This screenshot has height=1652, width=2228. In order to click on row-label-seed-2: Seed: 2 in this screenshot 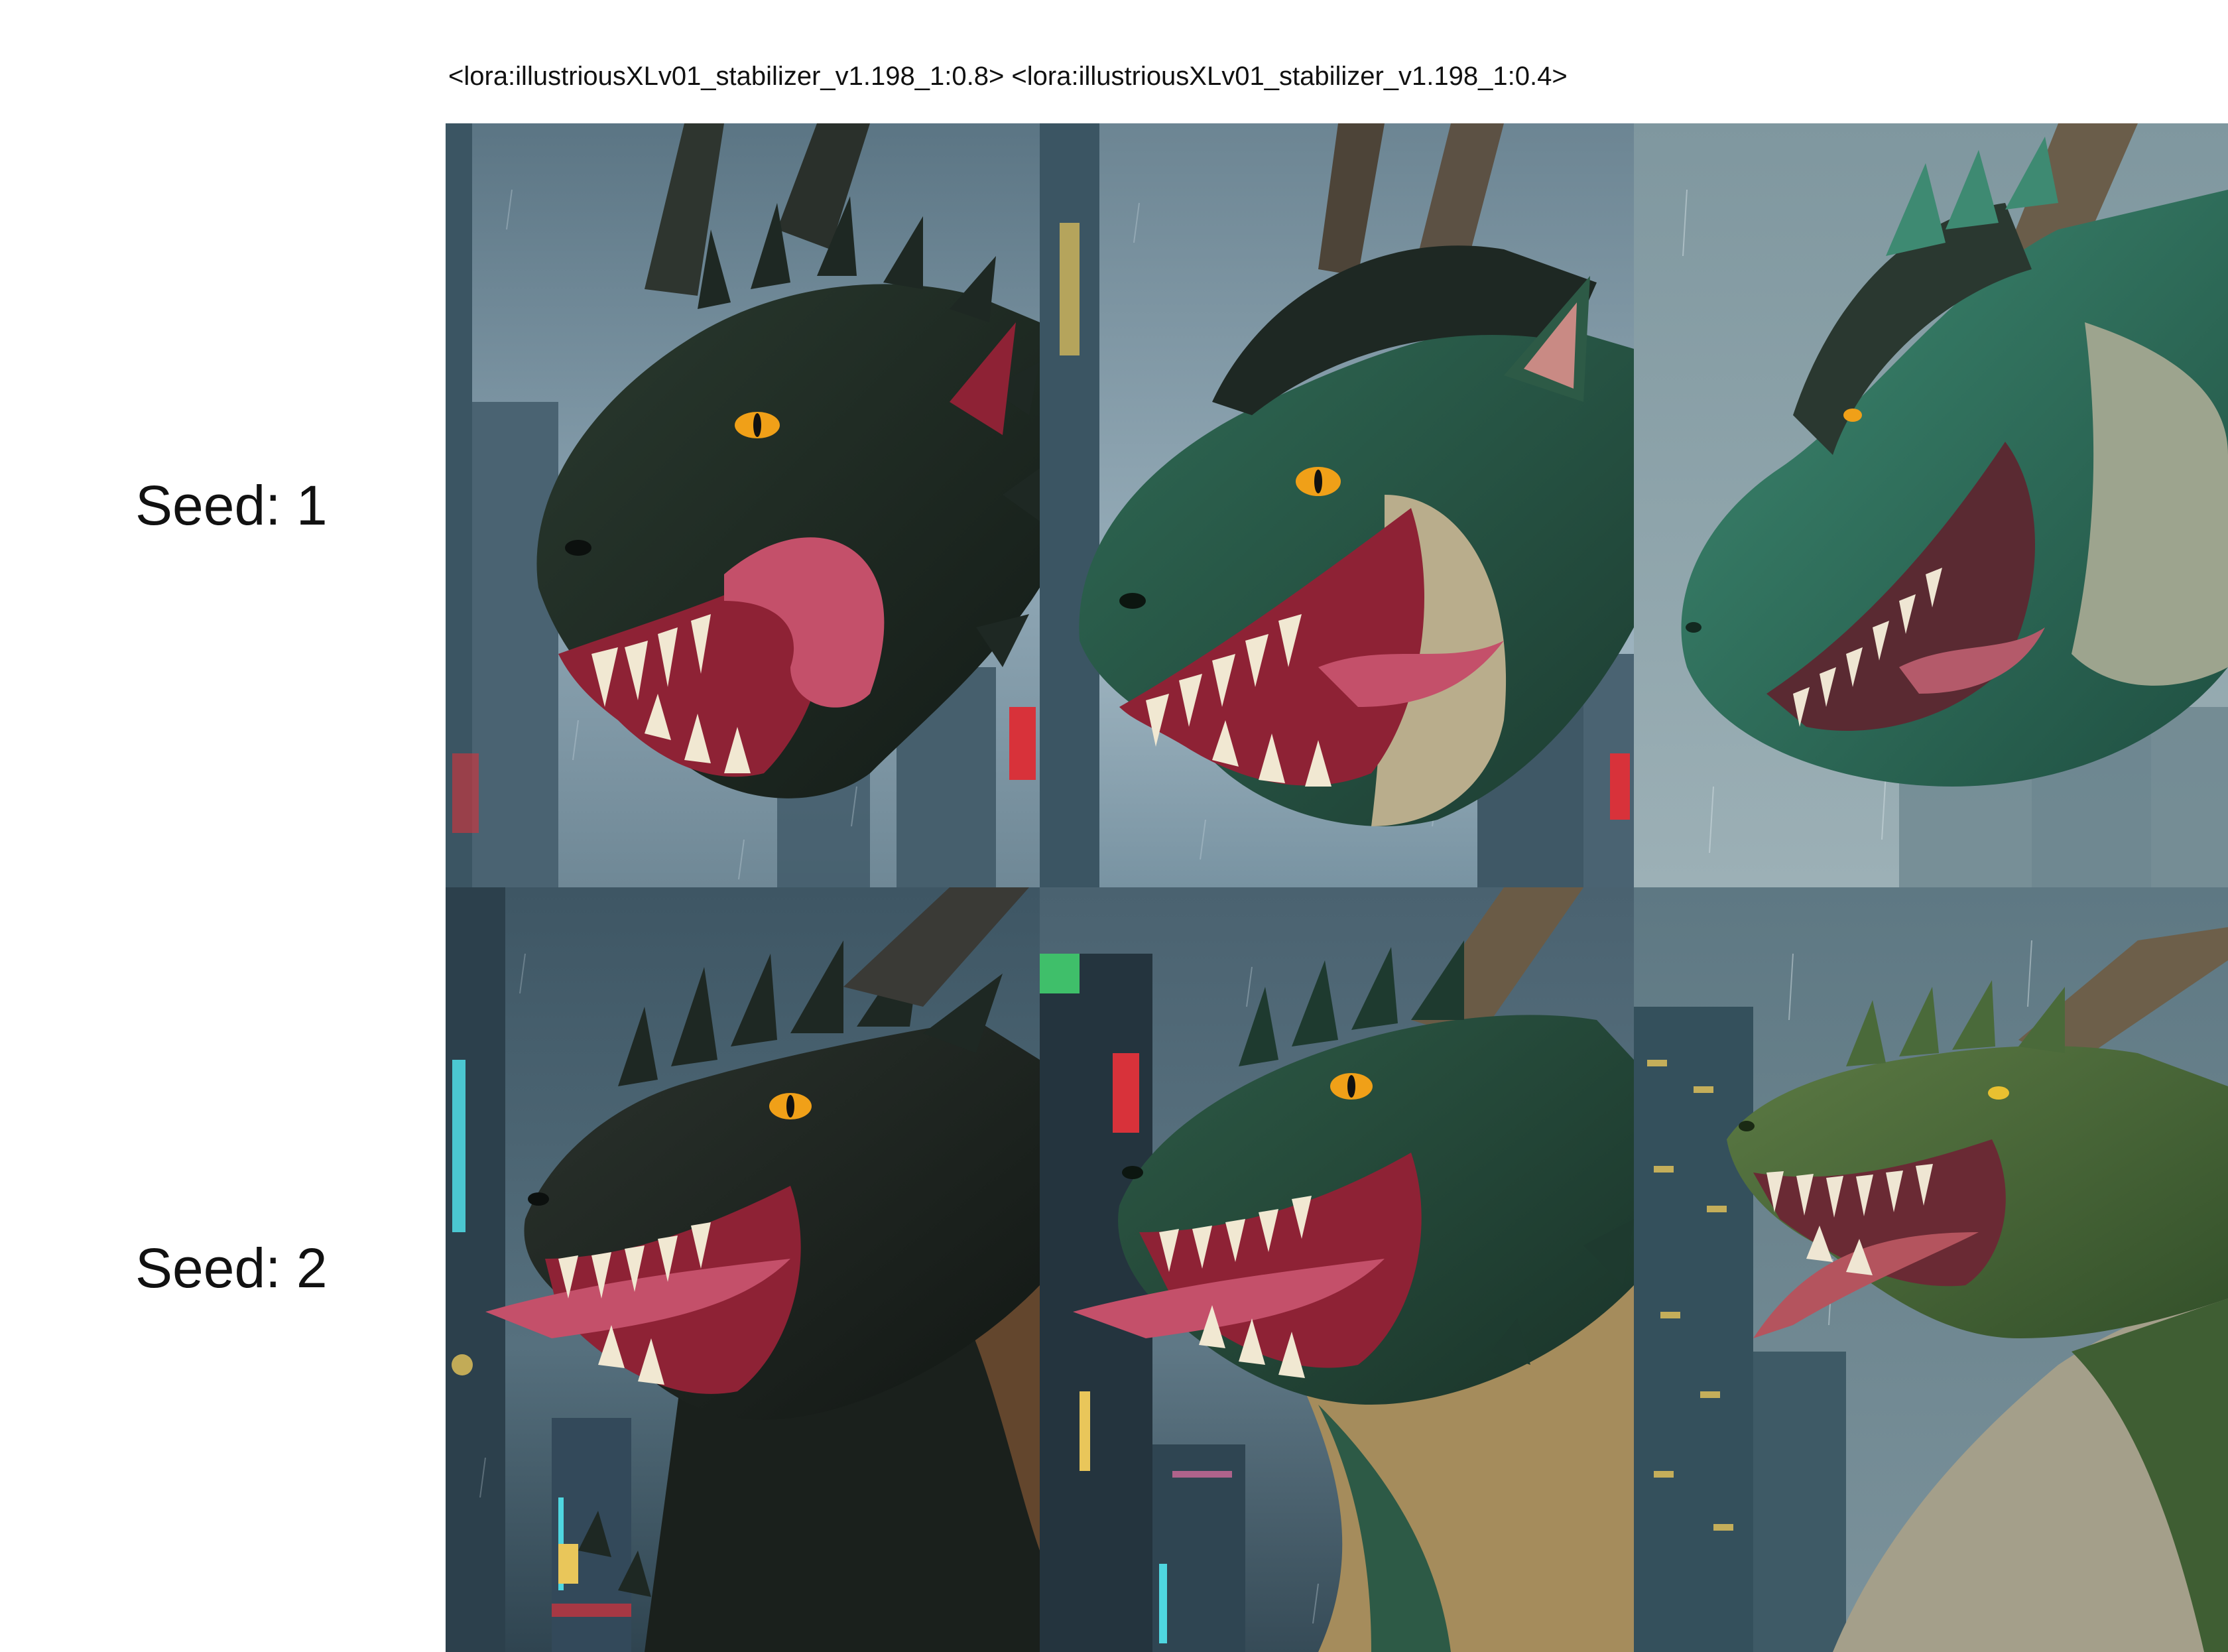, I will do `click(231, 1268)`.